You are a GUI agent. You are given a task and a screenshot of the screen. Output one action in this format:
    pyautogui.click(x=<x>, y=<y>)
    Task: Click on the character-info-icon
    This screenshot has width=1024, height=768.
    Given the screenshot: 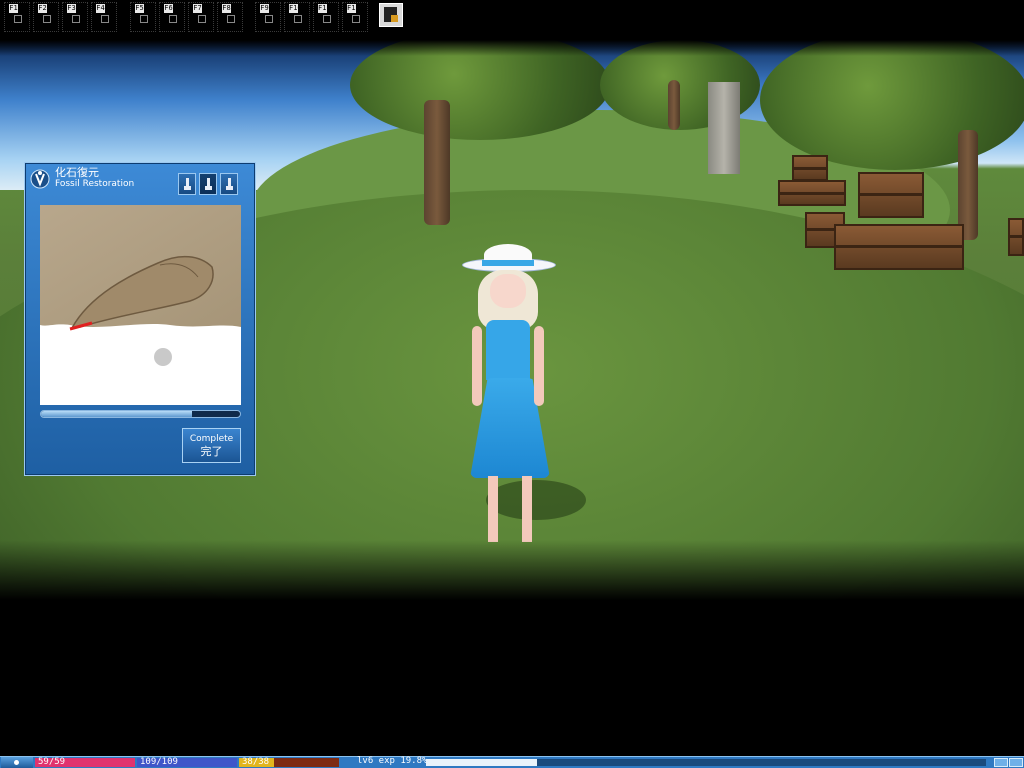 What is the action you would take?
    pyautogui.click(x=391, y=14)
    